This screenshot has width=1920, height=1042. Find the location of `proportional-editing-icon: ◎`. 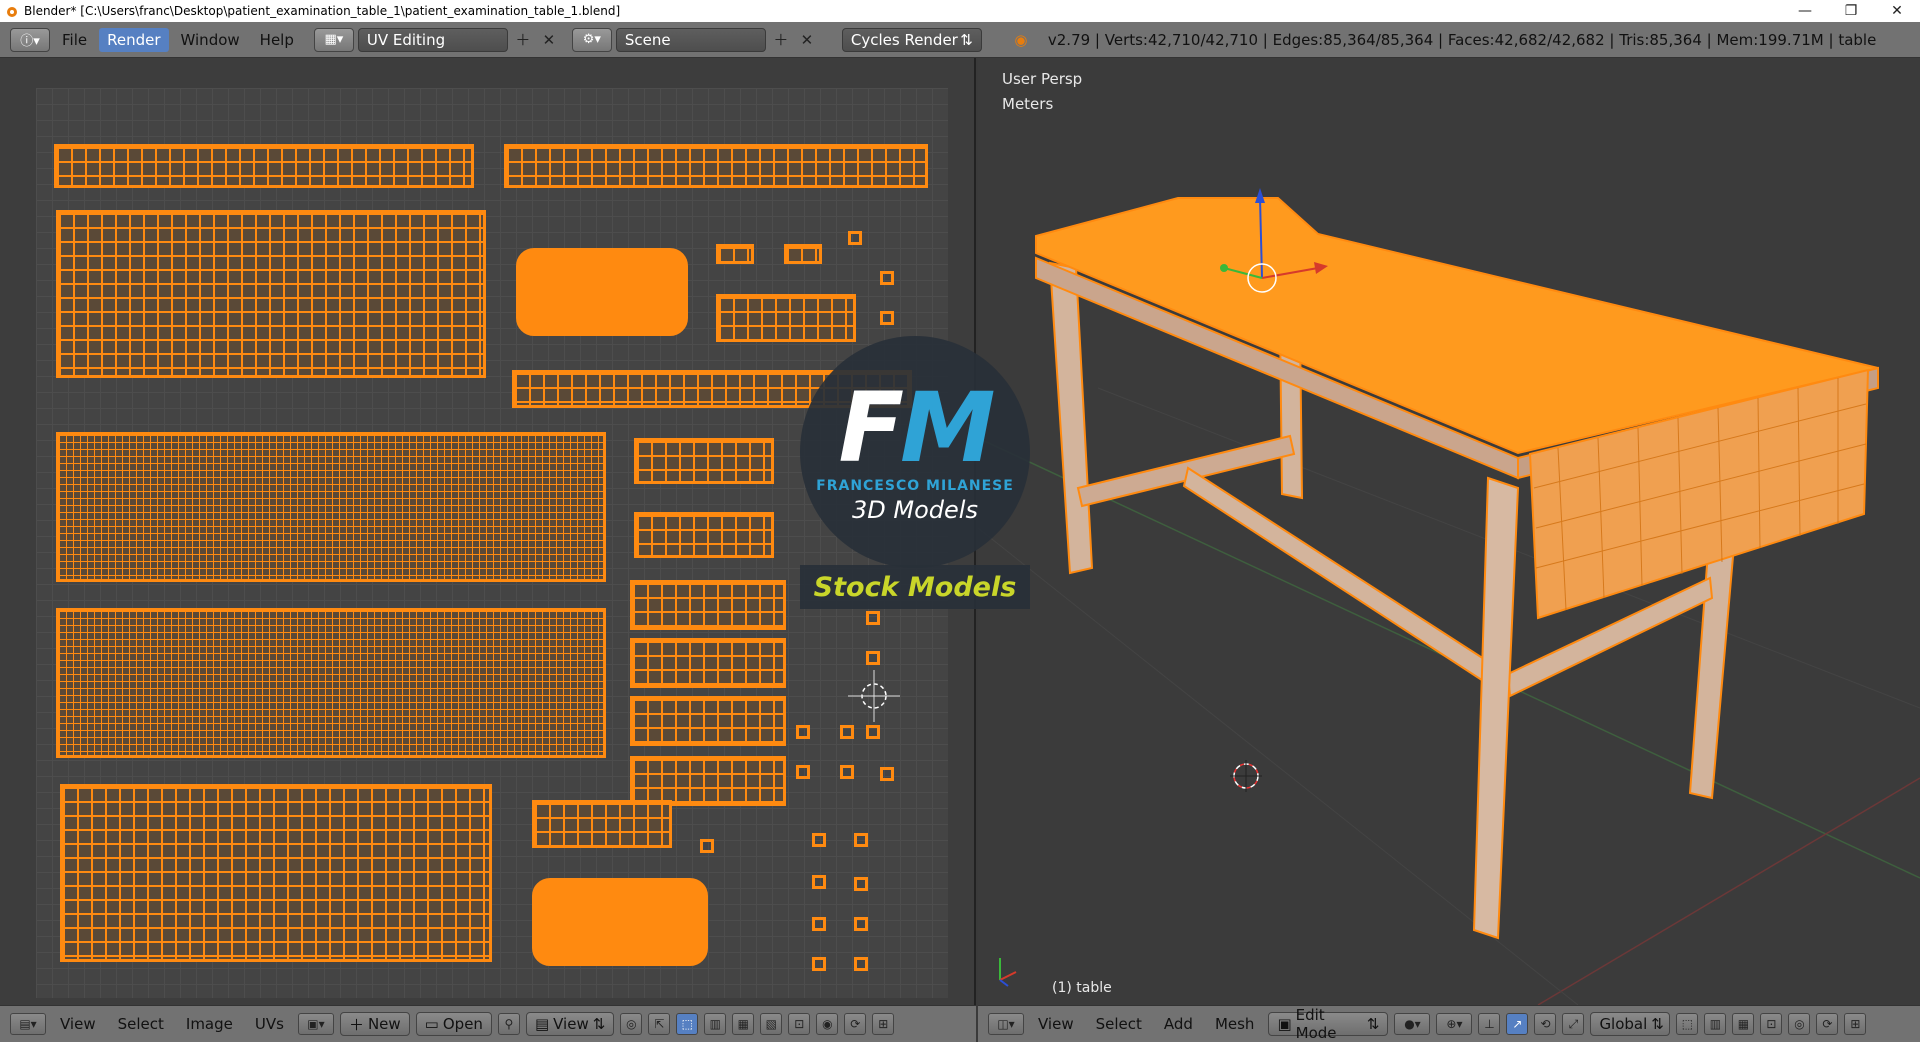

proportional-editing-icon: ◎ is located at coordinates (1799, 1024).